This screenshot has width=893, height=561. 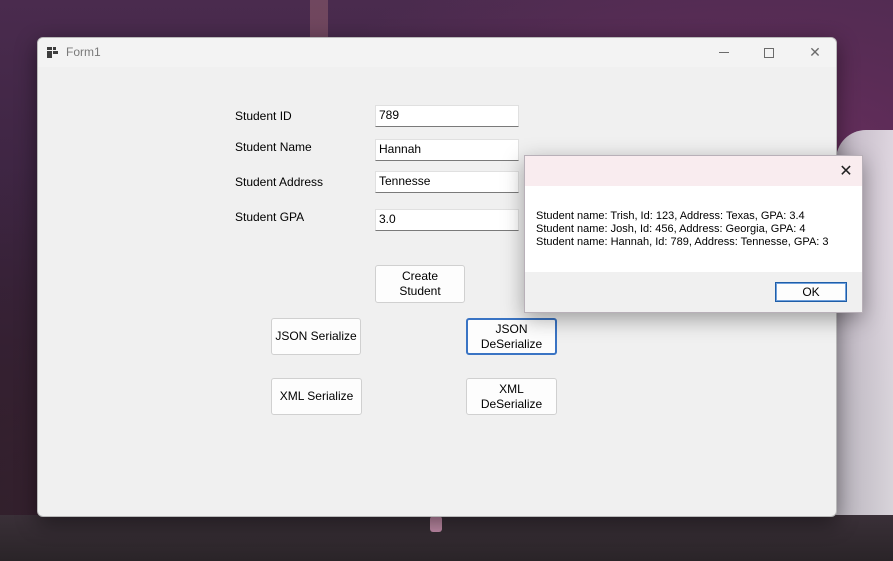 I want to click on student-address-input: Tennesse, so click(x=447, y=182).